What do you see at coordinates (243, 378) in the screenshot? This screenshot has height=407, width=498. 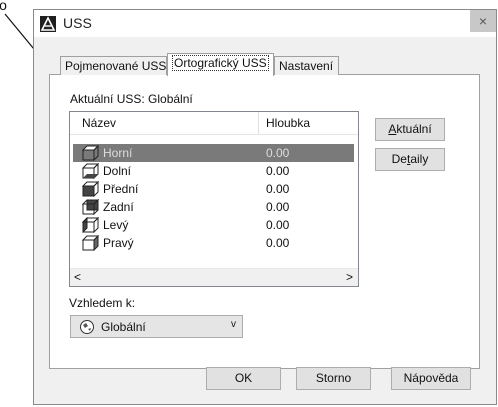 I see `ok-button: OK` at bounding box center [243, 378].